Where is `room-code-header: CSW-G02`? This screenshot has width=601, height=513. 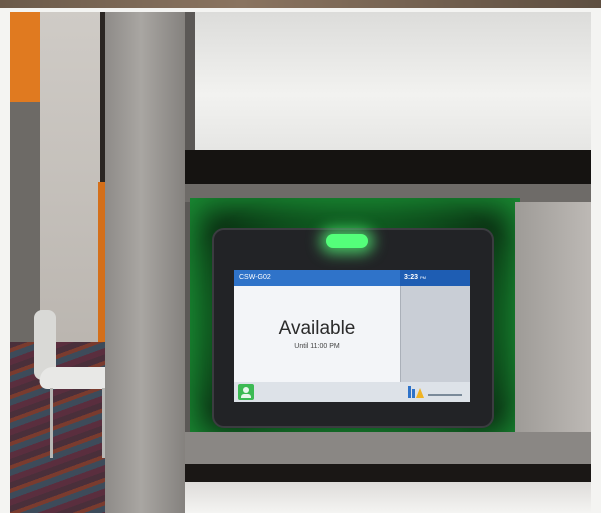
room-code-header: CSW-G02 is located at coordinates (317, 278).